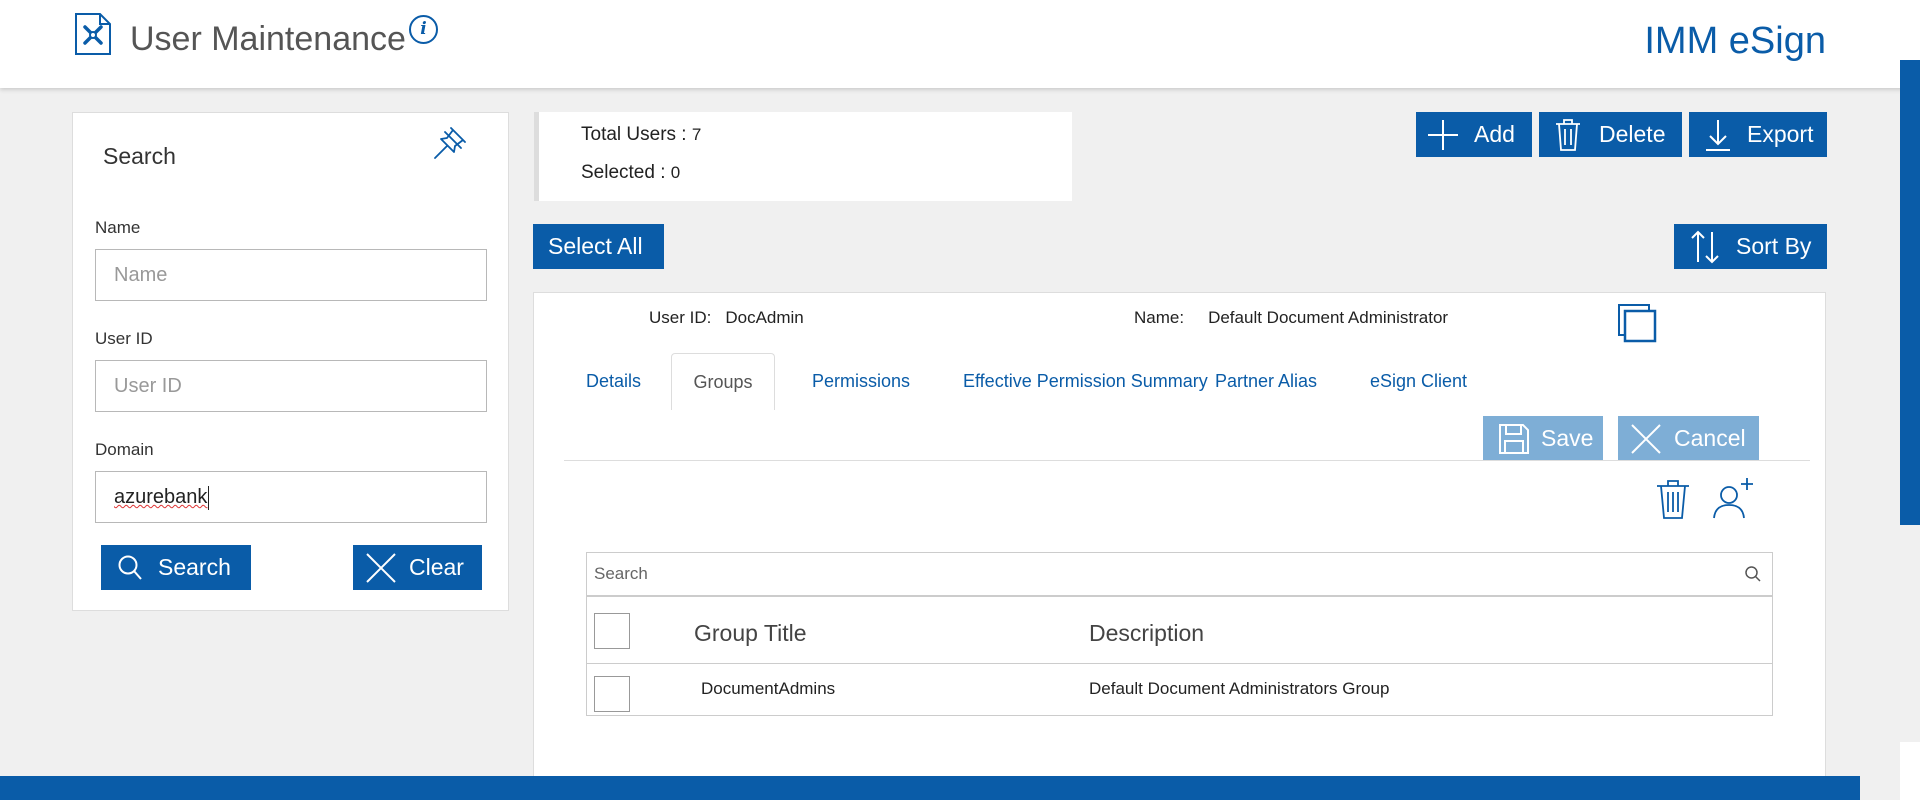 The image size is (1920, 800). I want to click on save-icon, so click(1514, 438).